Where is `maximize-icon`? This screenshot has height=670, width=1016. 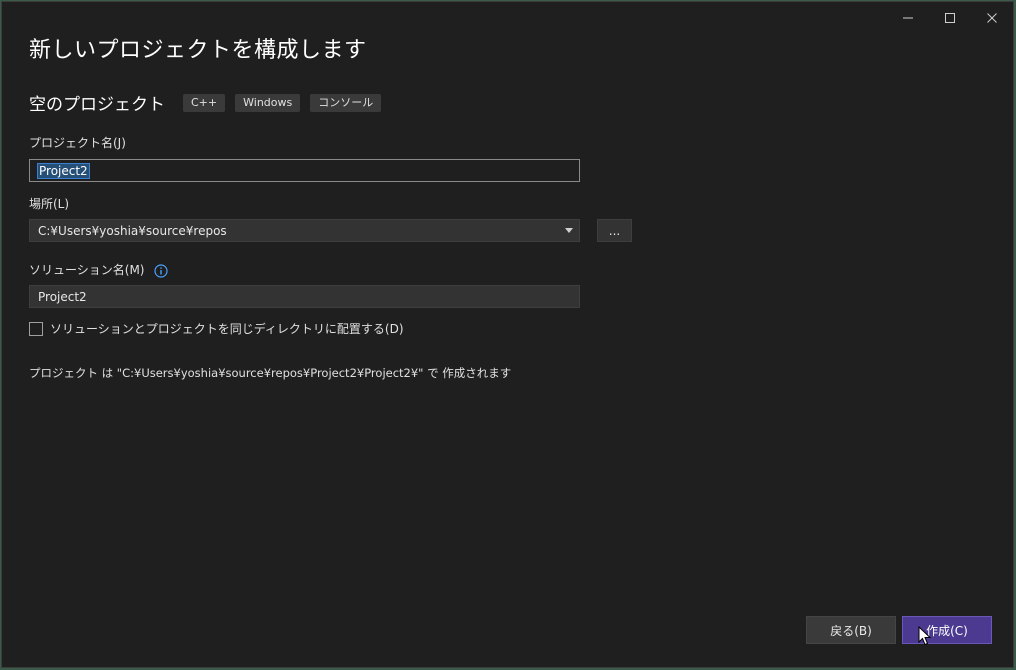
maximize-icon is located at coordinates (950, 18).